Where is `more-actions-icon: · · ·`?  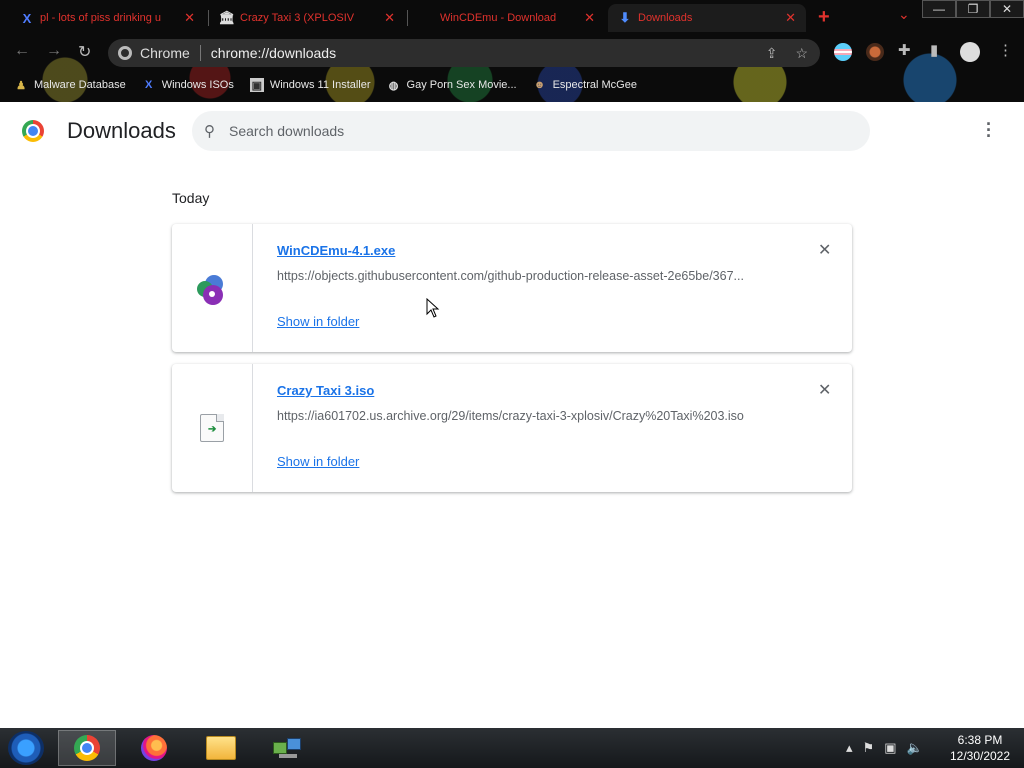 more-actions-icon: · · · is located at coordinates (989, 130).